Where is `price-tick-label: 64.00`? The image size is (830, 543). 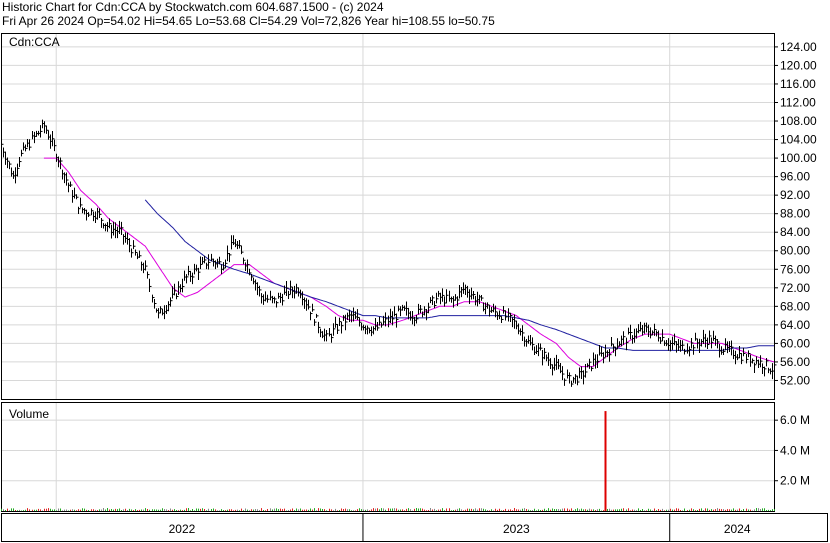
price-tick-label: 64.00 is located at coordinates (795, 325).